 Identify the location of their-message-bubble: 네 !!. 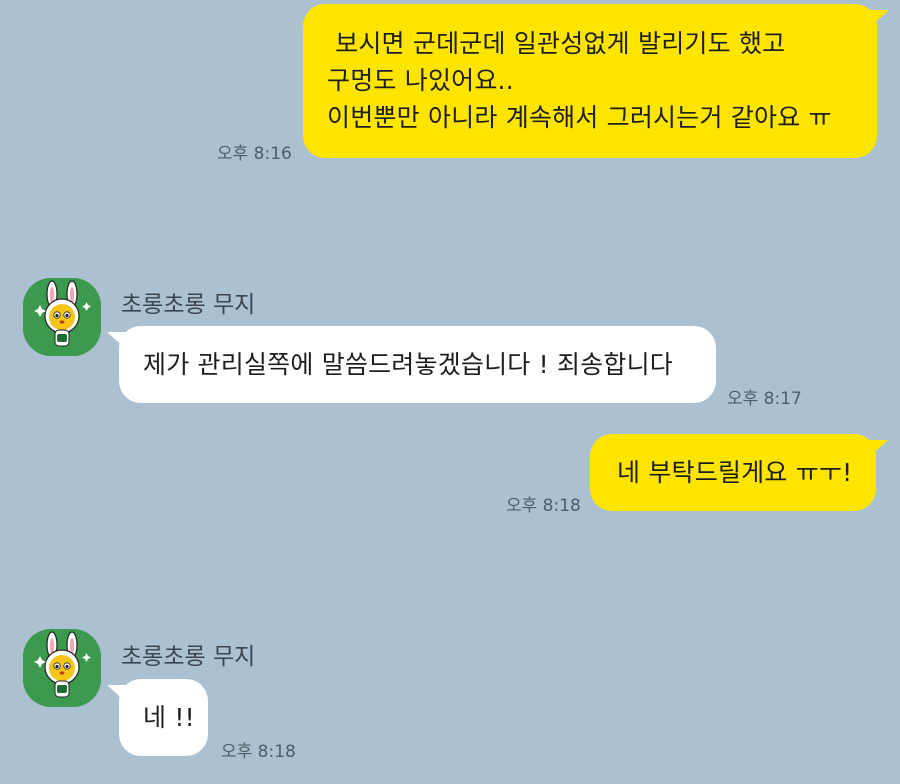
(157, 717).